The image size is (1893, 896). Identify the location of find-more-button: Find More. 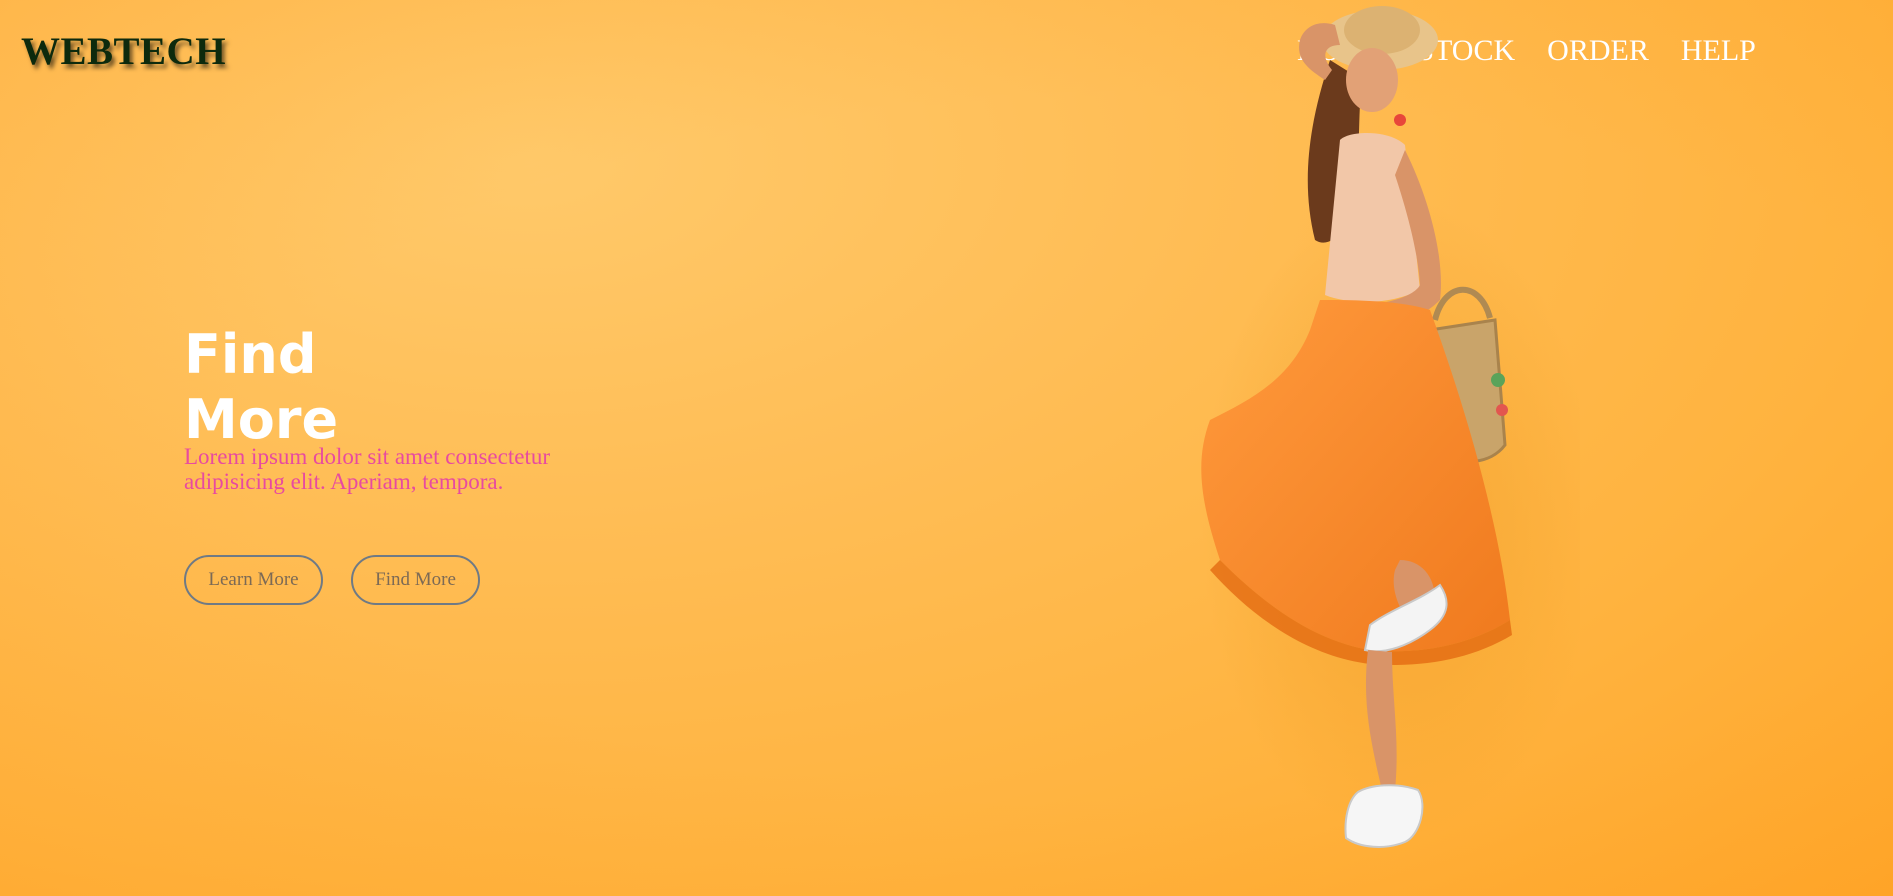
(415, 580).